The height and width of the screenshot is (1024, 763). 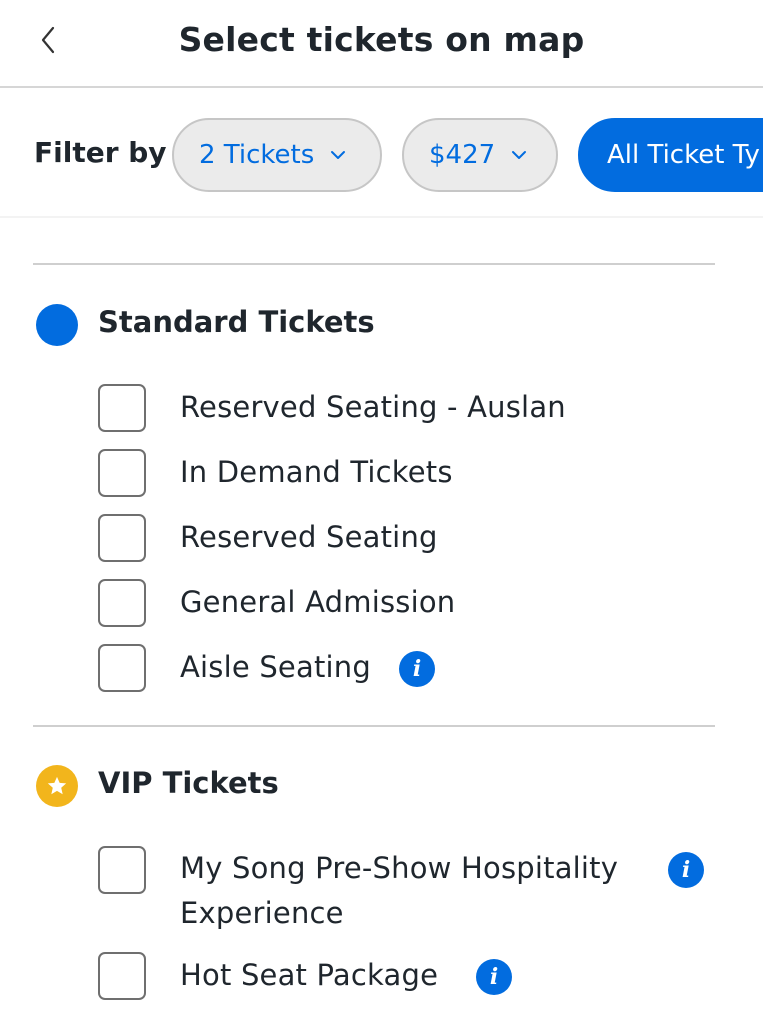 I want to click on filter-bar: Filter by 2 Tickets $427 All Ticket Ty, so click(x=381, y=154).